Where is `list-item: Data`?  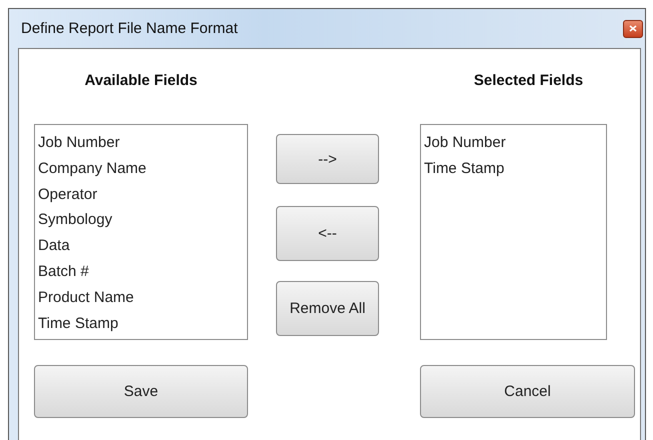
list-item: Data is located at coordinates (142, 246).